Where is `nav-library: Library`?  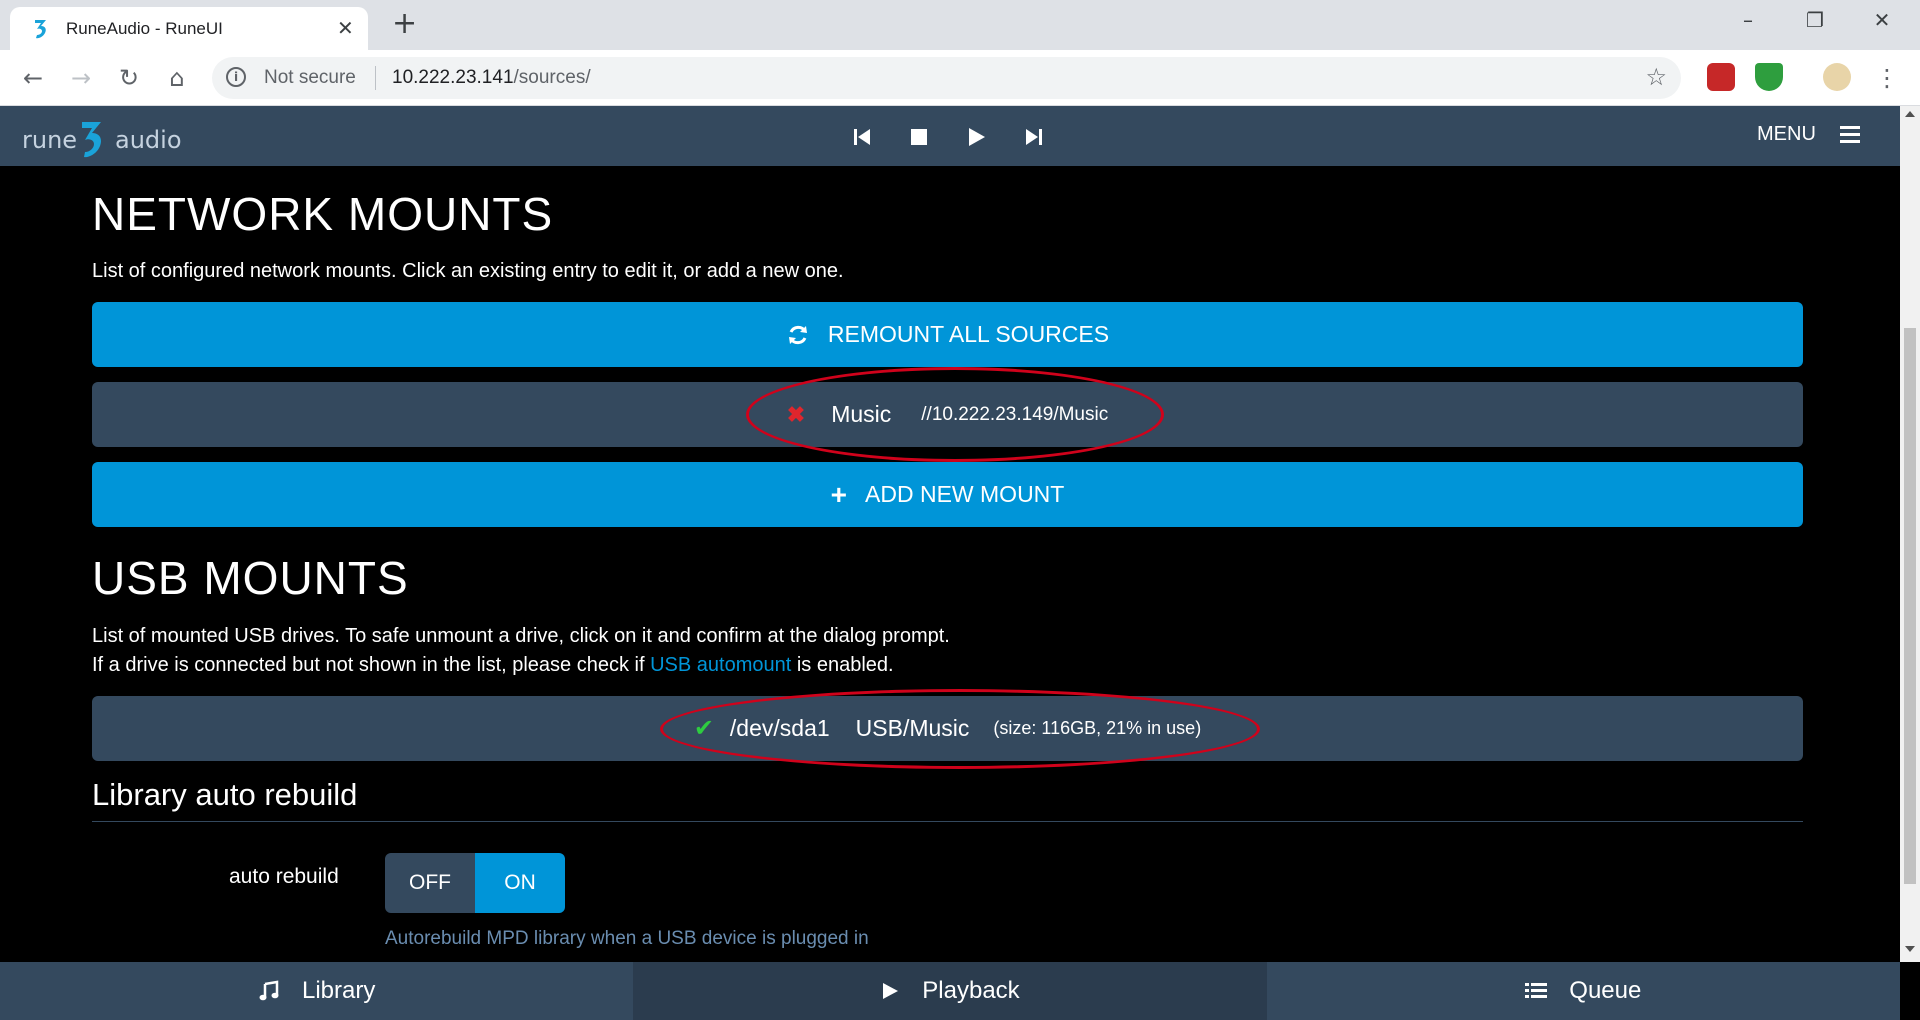 nav-library: Library is located at coordinates (316, 991).